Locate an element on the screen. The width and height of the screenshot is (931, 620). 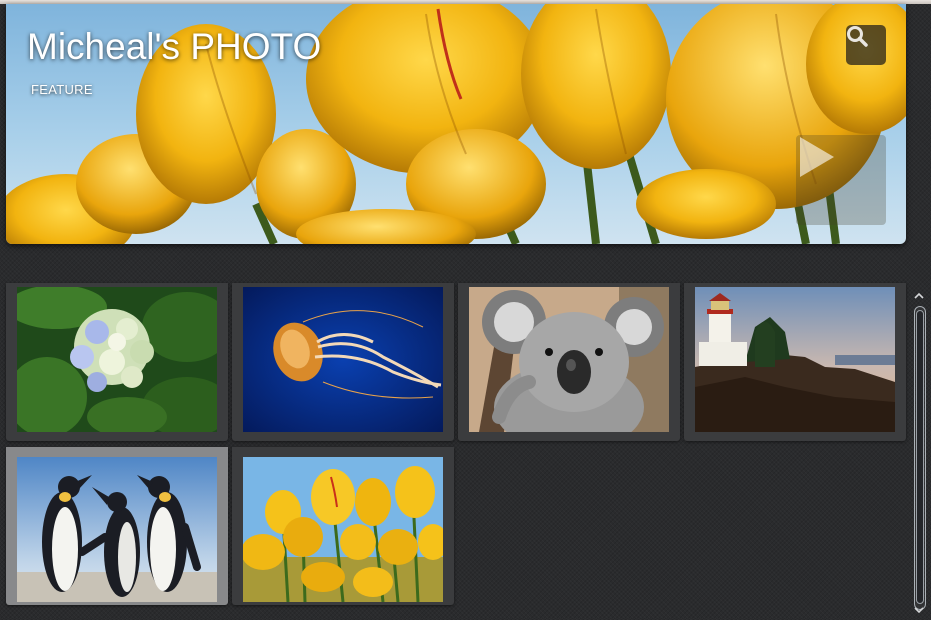
photo-tile-hydrangea is located at coordinates (117, 362).